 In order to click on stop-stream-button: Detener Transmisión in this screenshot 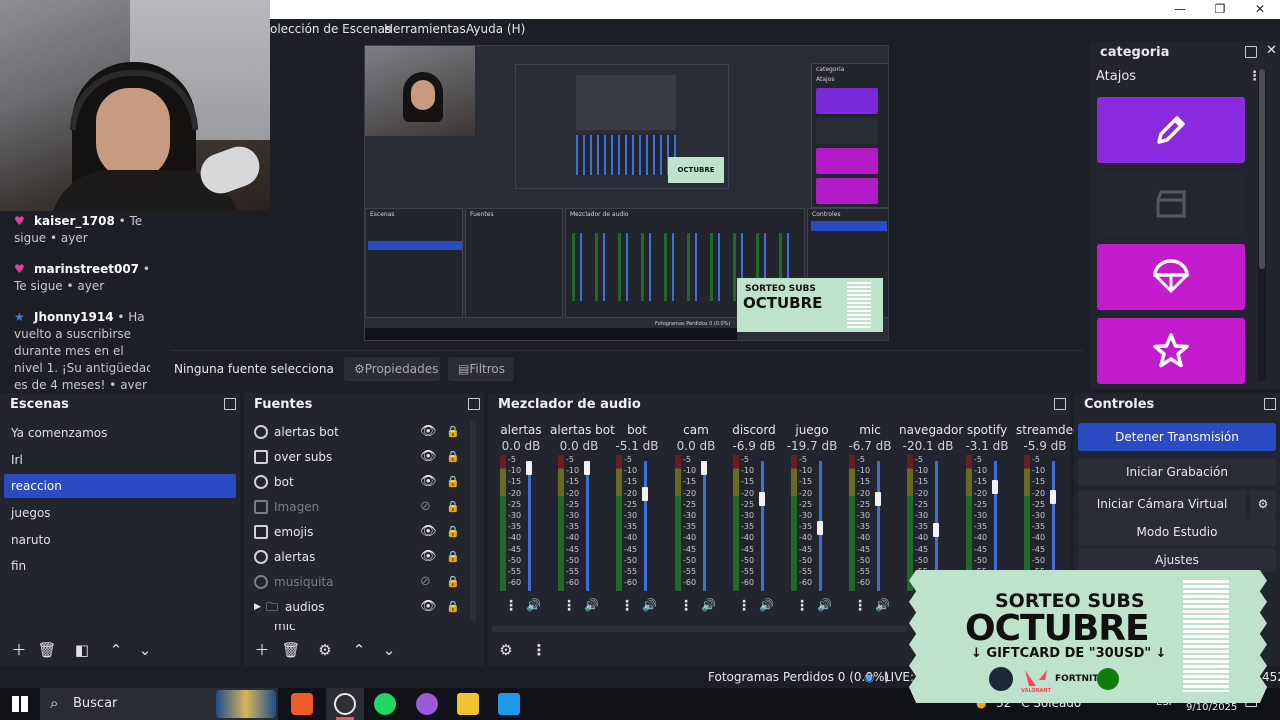, I will do `click(1177, 437)`.